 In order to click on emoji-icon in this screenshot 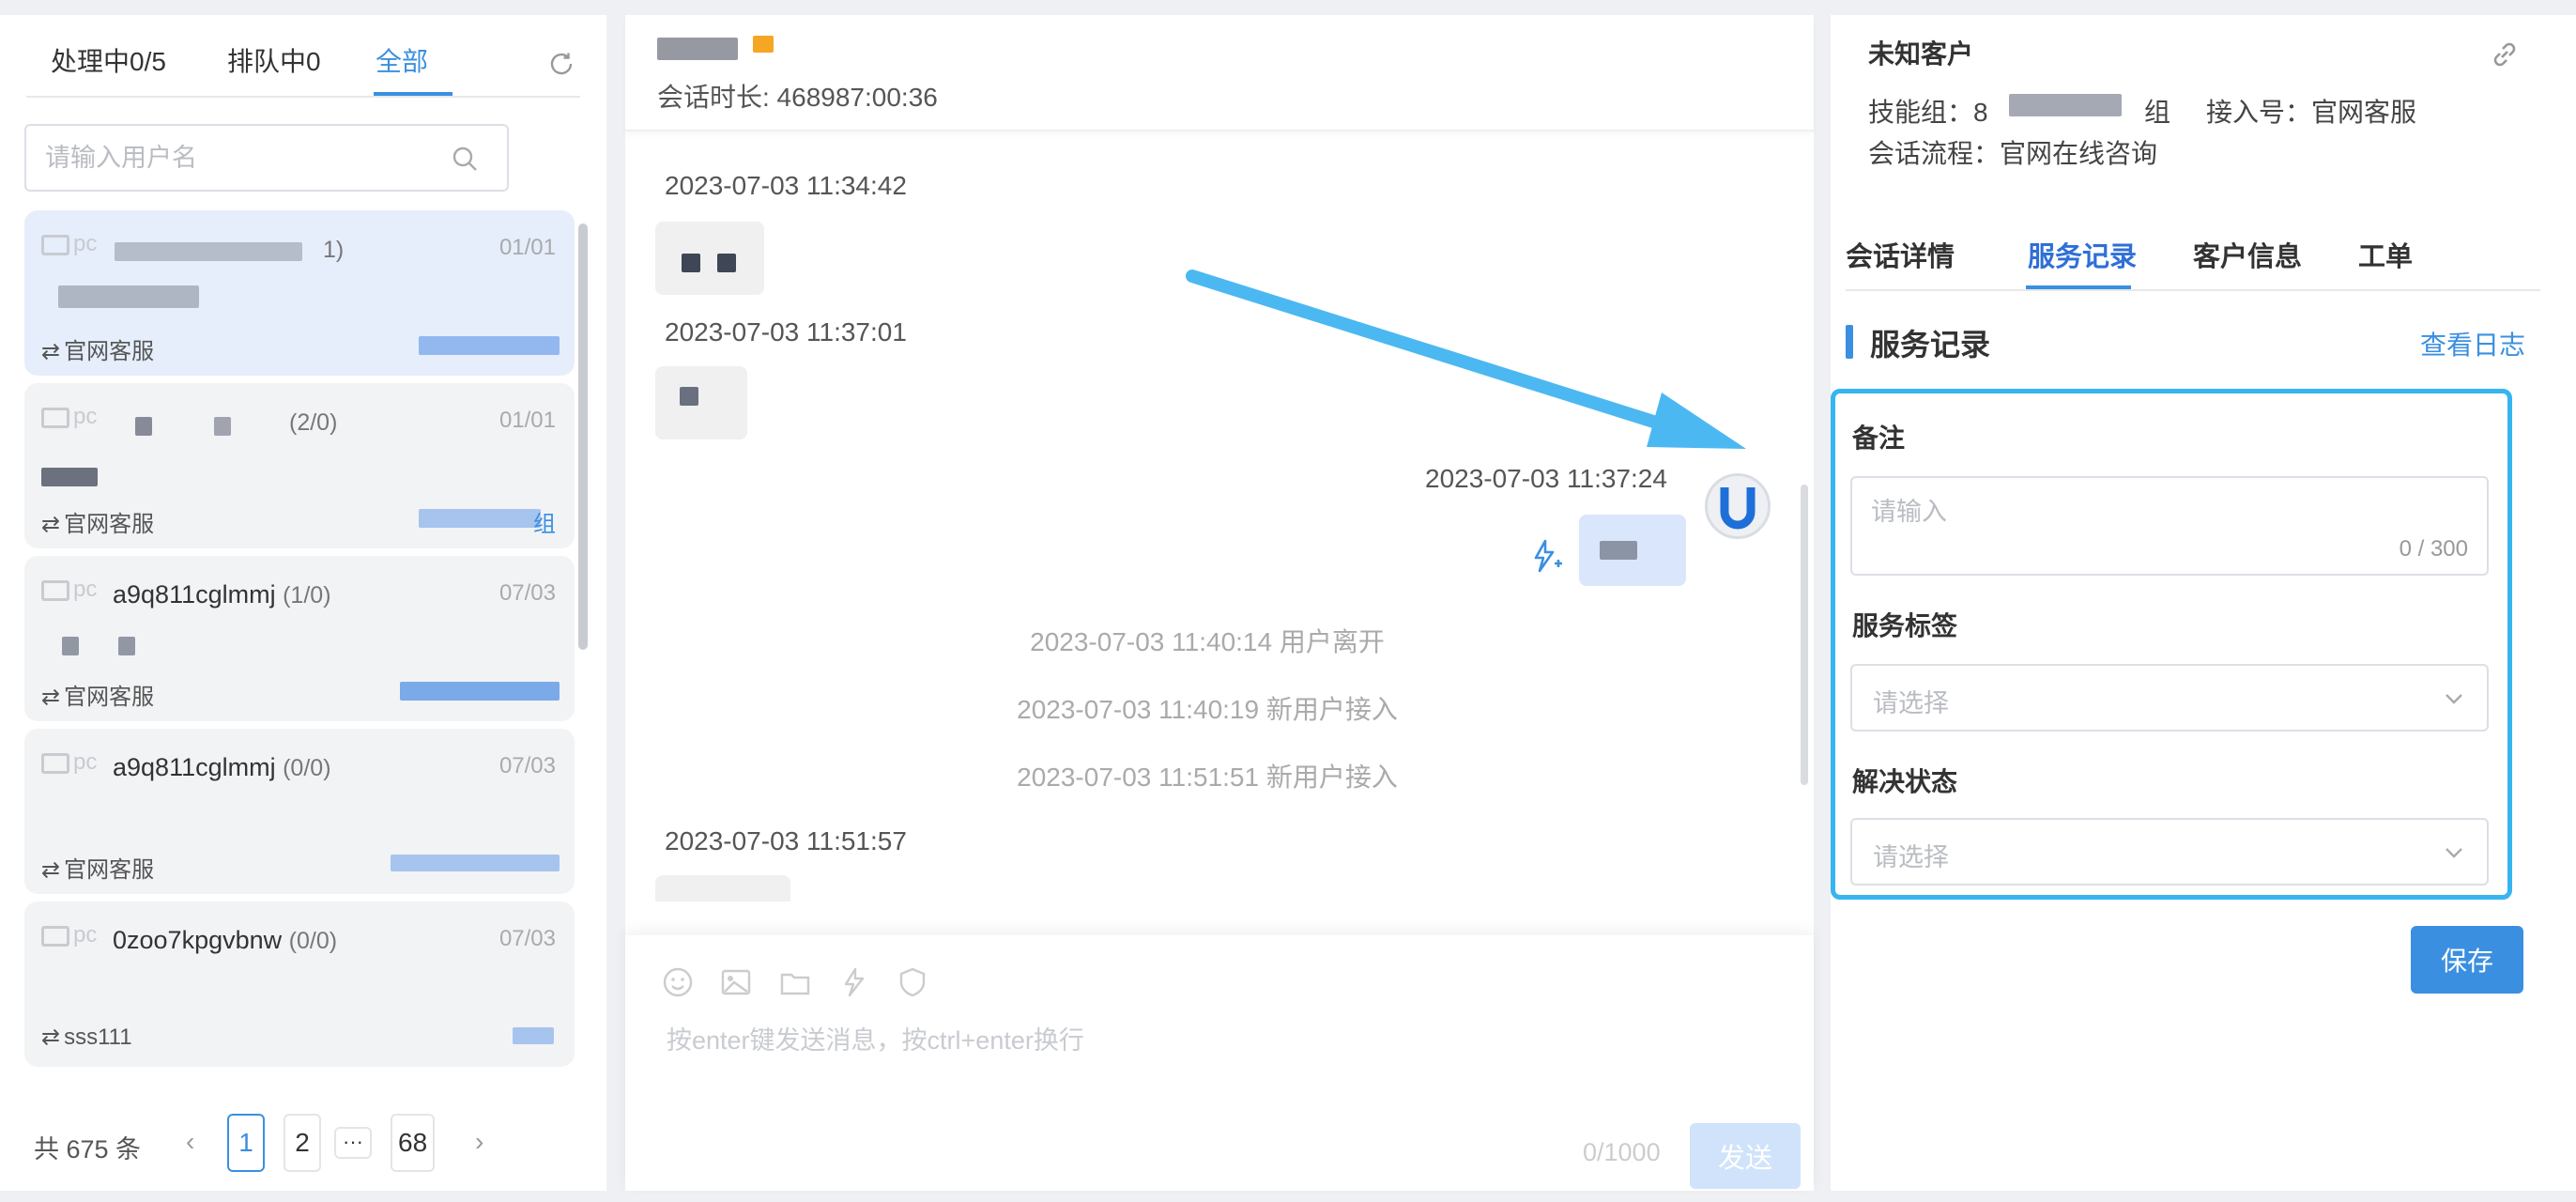, I will do `click(678, 982)`.